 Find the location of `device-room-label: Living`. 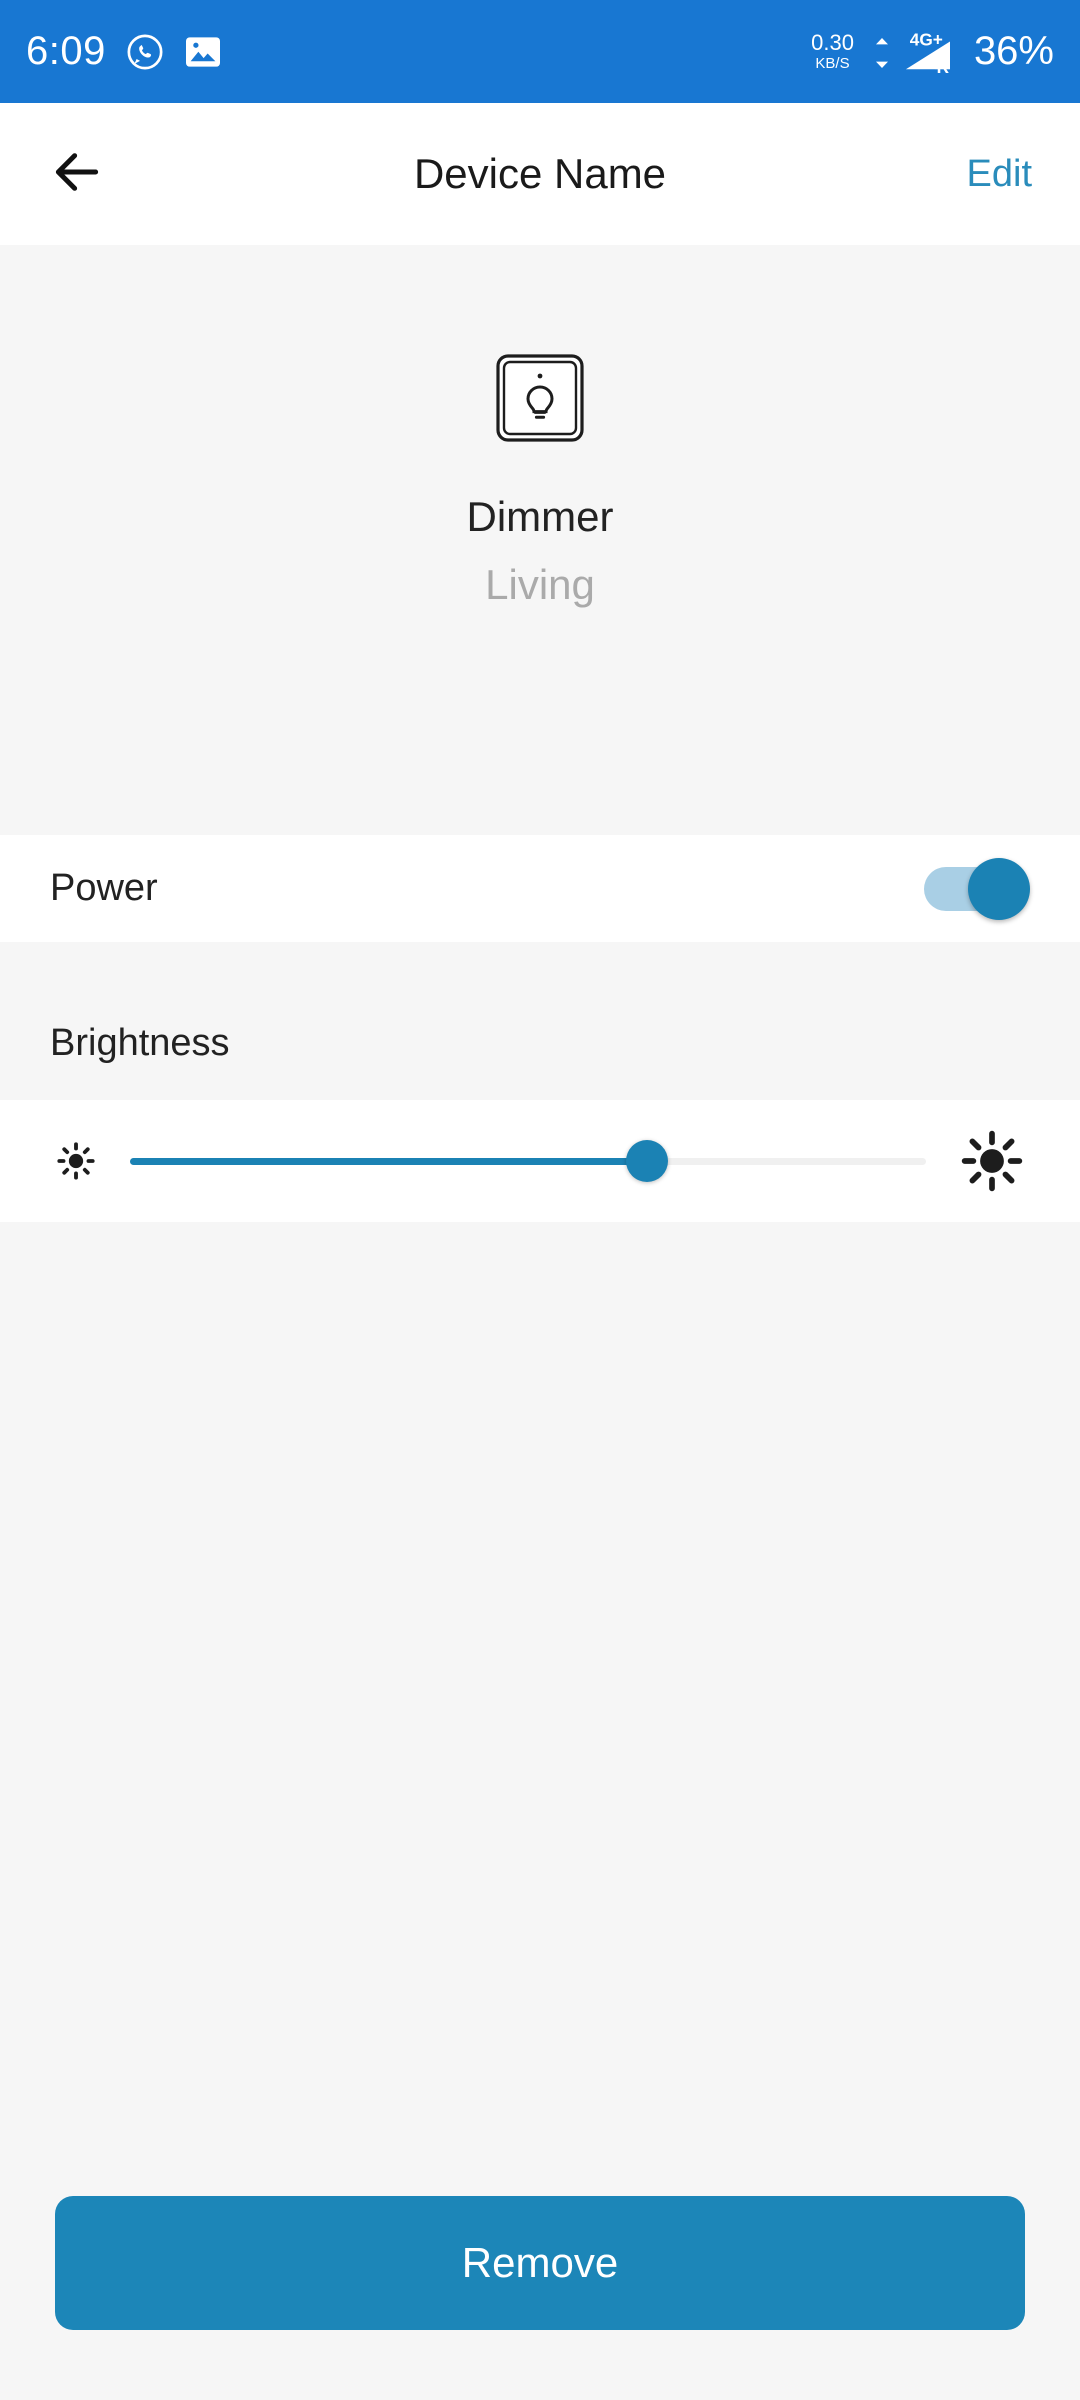

device-room-label: Living is located at coordinates (540, 584).